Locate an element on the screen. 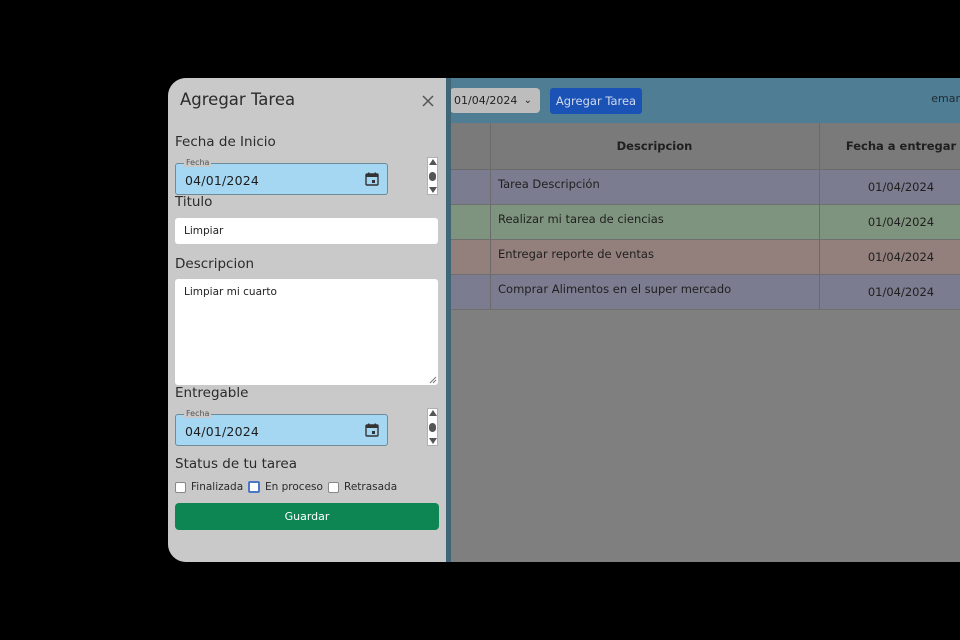 The image size is (960, 640). description-value: Limpiar mi cuarto is located at coordinates (230, 292).